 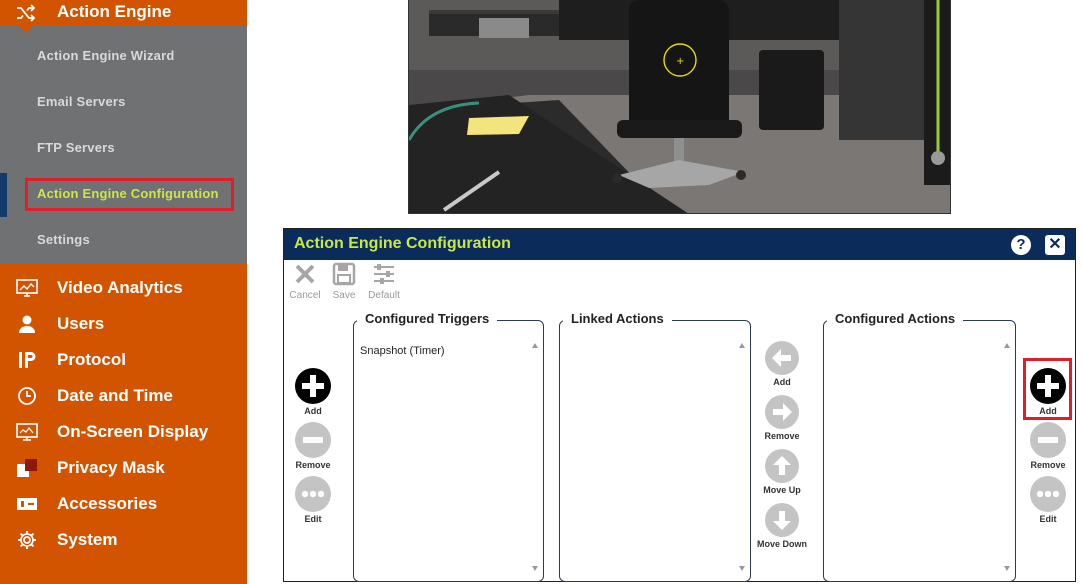 What do you see at coordinates (26, 13) in the screenshot?
I see `shuffle-icon` at bounding box center [26, 13].